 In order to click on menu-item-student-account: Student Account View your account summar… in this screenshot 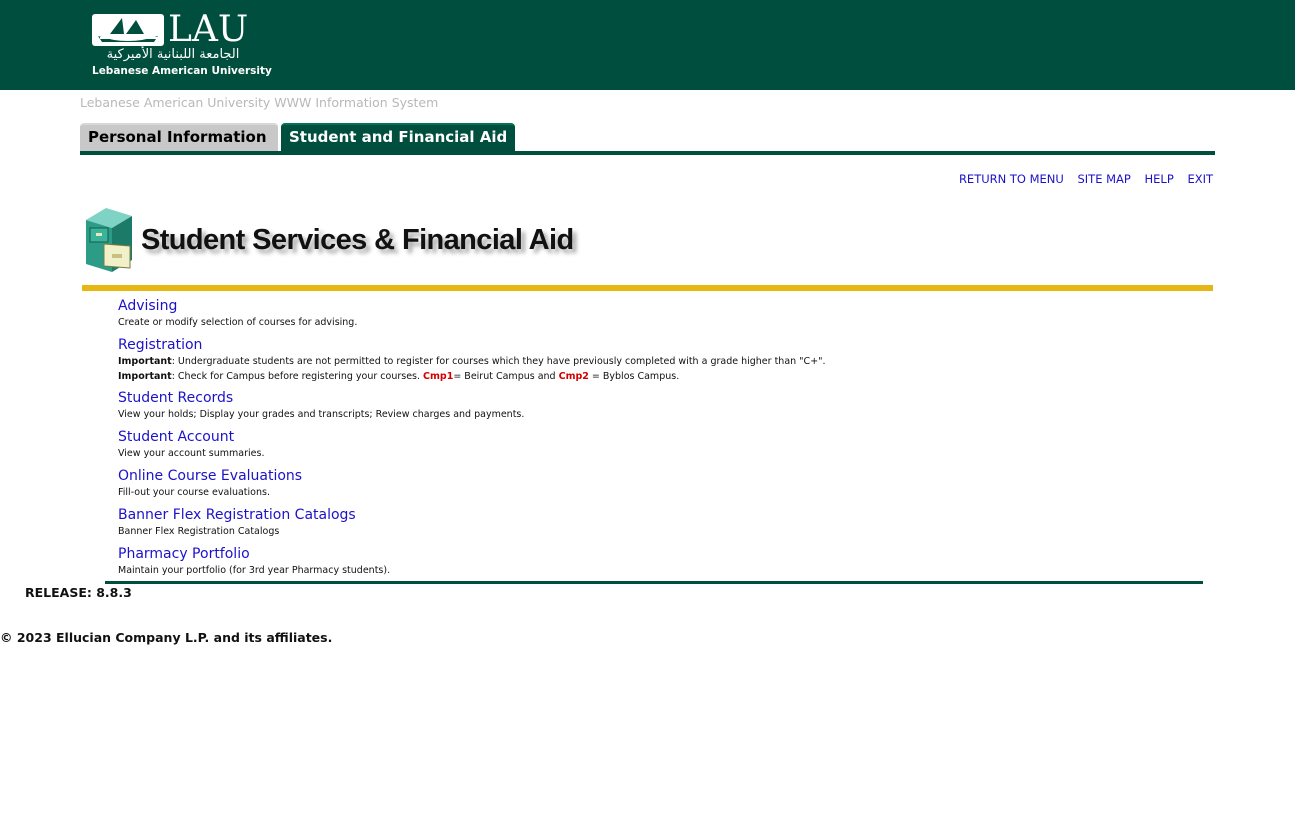, I will do `click(191, 444)`.